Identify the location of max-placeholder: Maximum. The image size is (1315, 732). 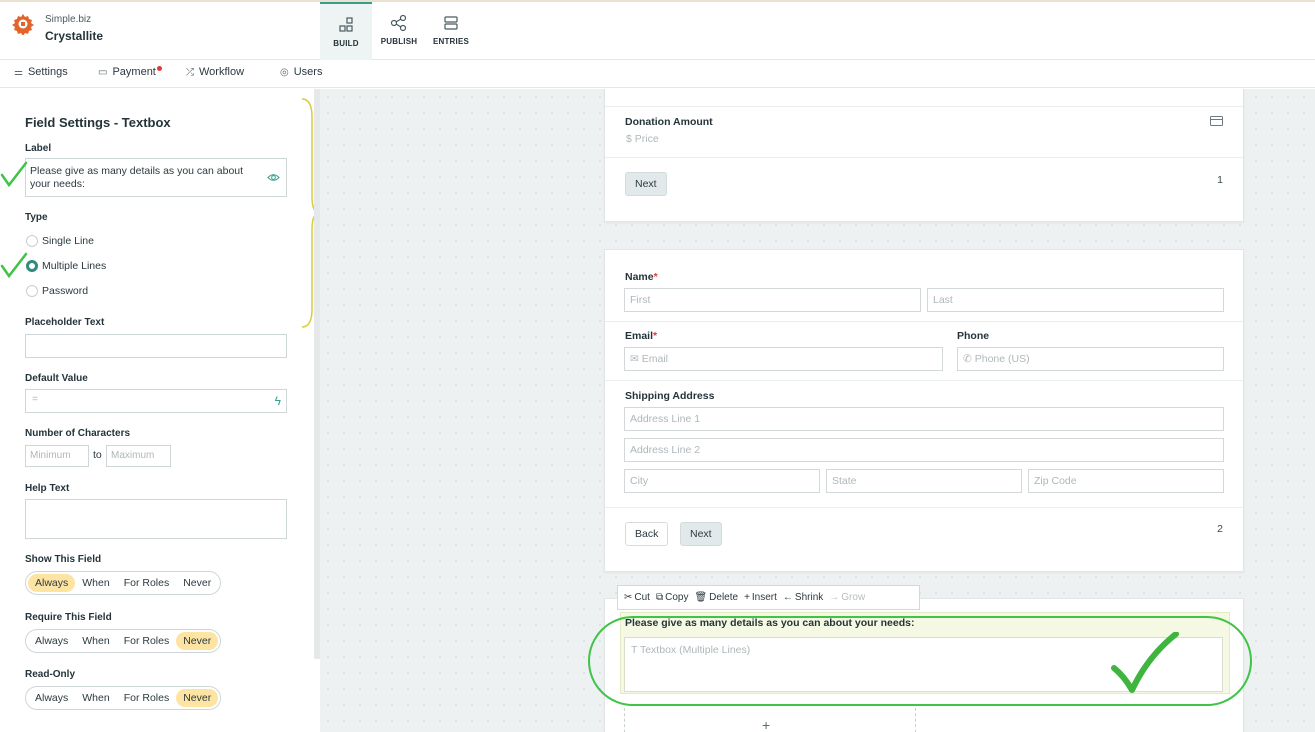
(133, 455).